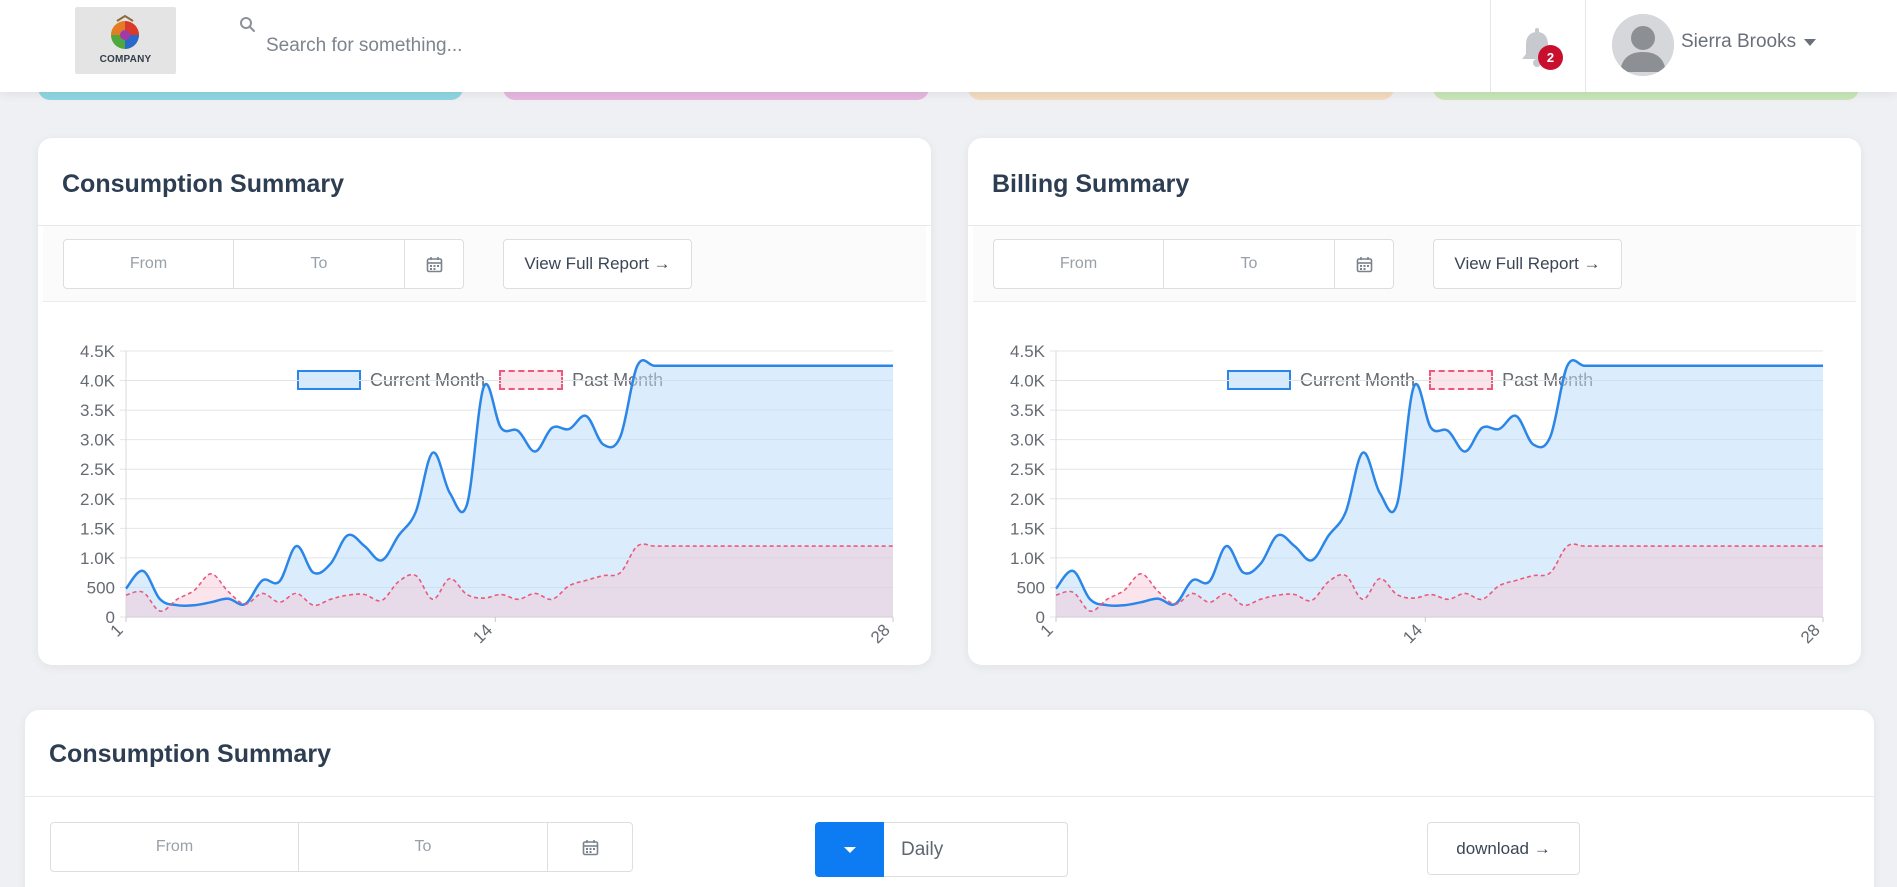  I want to click on avatar, so click(1643, 45).